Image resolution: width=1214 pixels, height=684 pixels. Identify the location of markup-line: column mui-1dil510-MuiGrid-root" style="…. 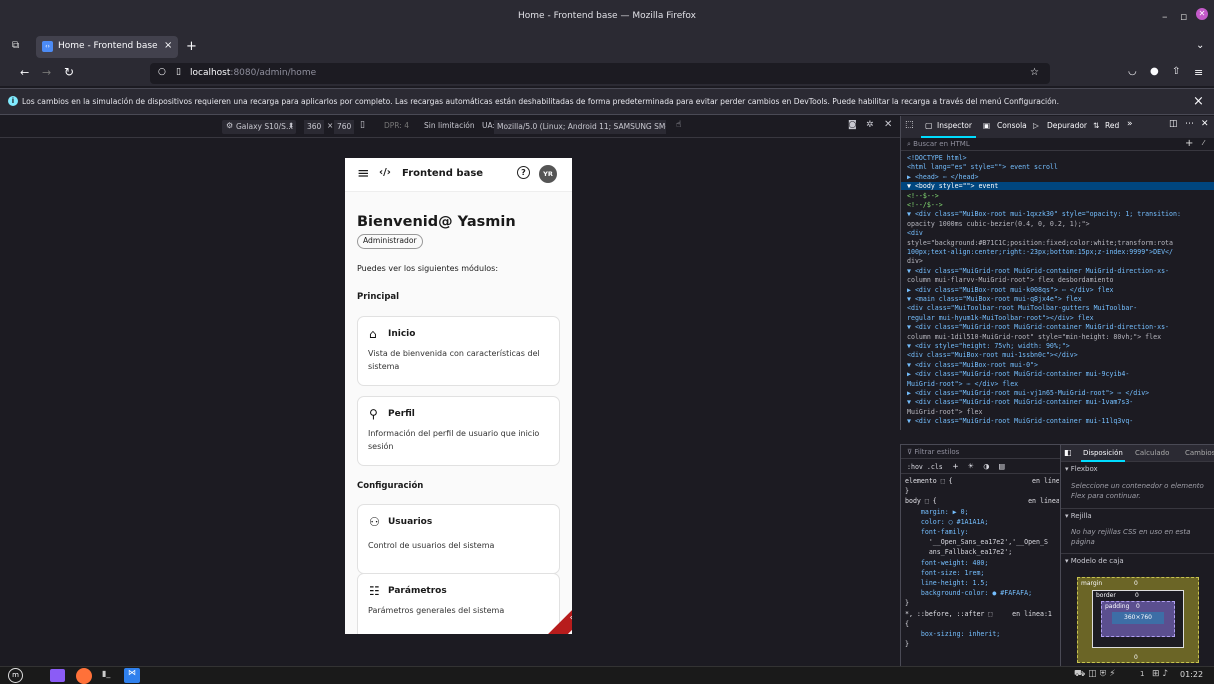
(1034, 337).